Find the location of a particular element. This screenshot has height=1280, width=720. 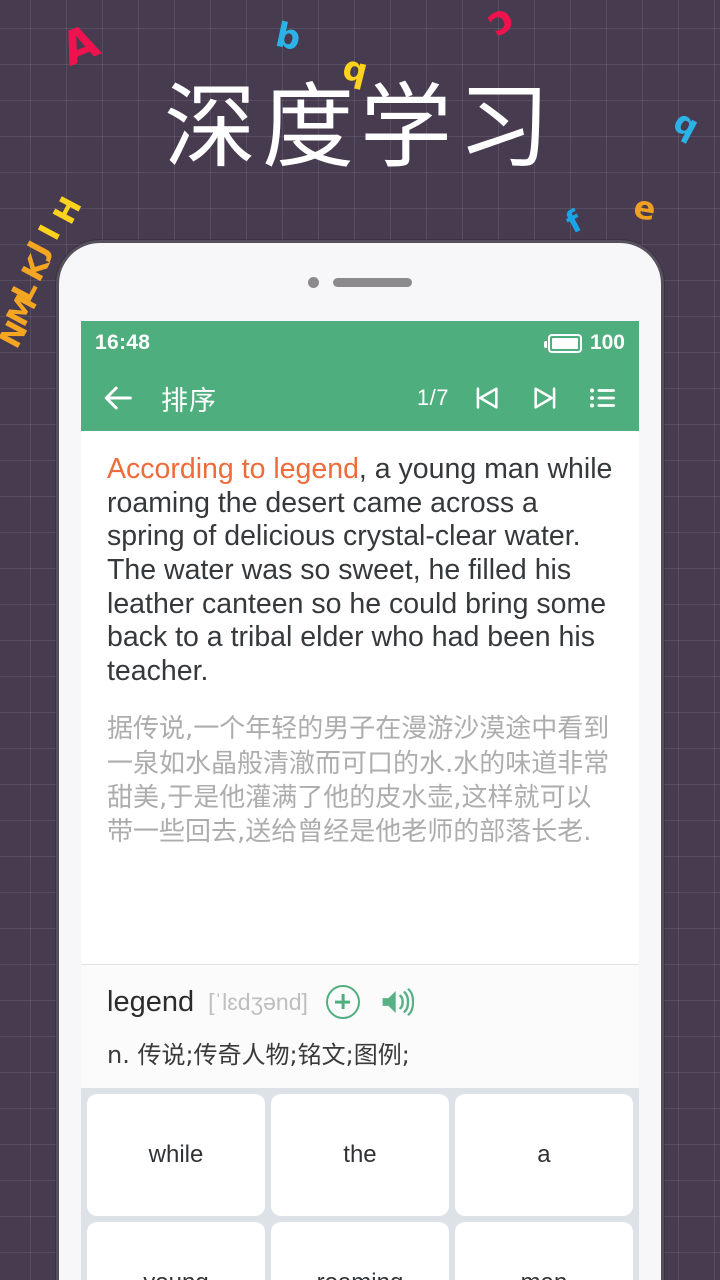

back-arrow-icon is located at coordinates (119, 398).